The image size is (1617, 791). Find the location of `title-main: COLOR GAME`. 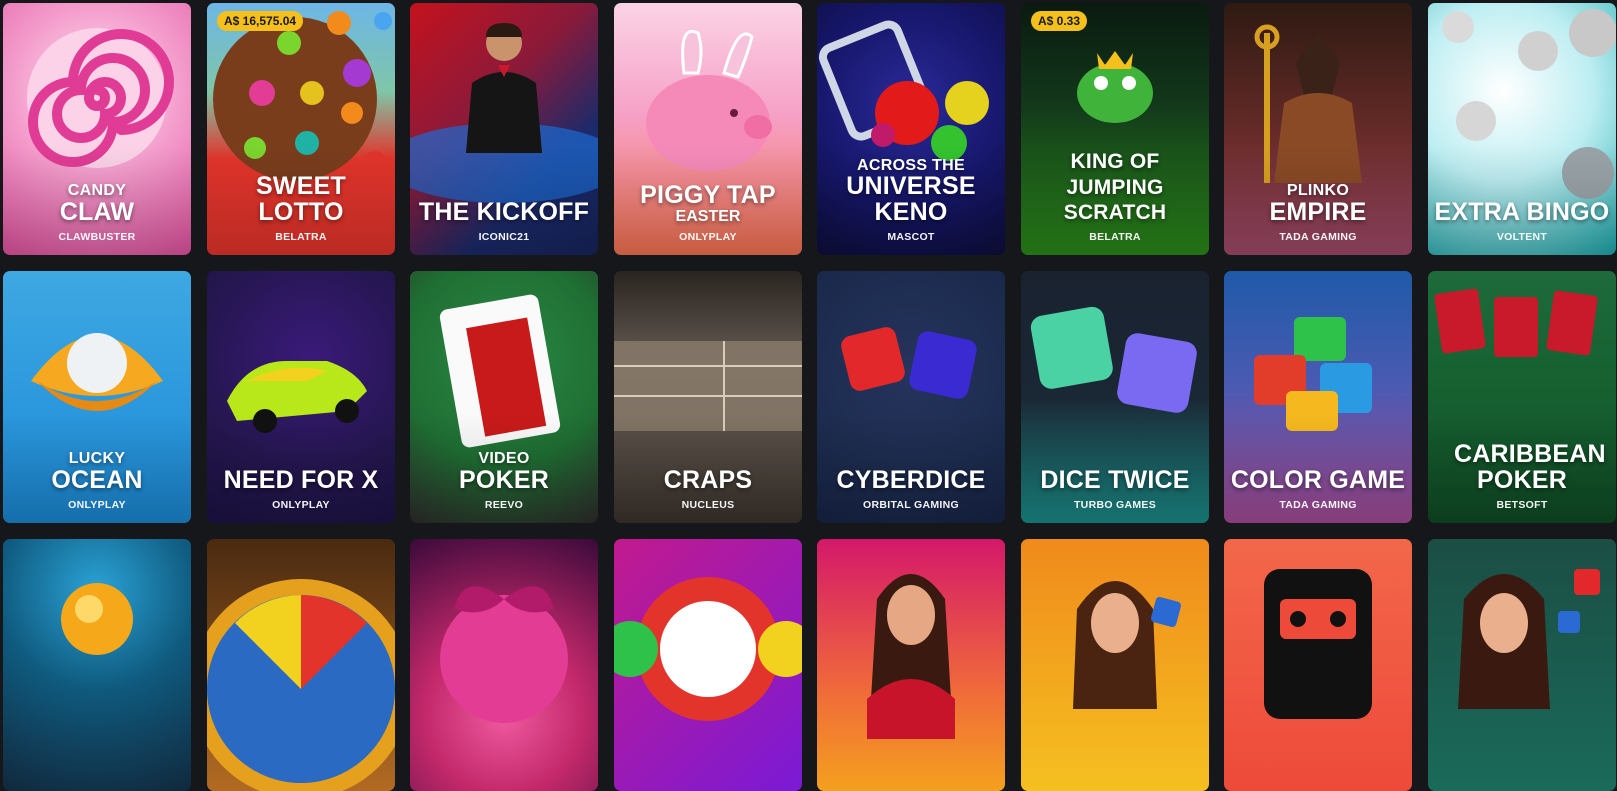

title-main: COLOR GAME is located at coordinates (1318, 479).